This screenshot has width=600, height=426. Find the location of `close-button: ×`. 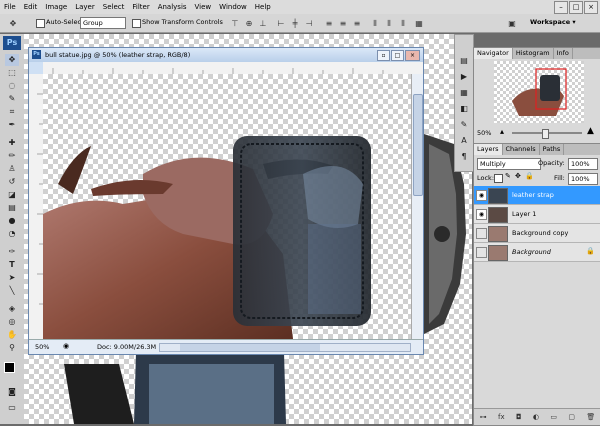

close-button: × is located at coordinates (591, 7).